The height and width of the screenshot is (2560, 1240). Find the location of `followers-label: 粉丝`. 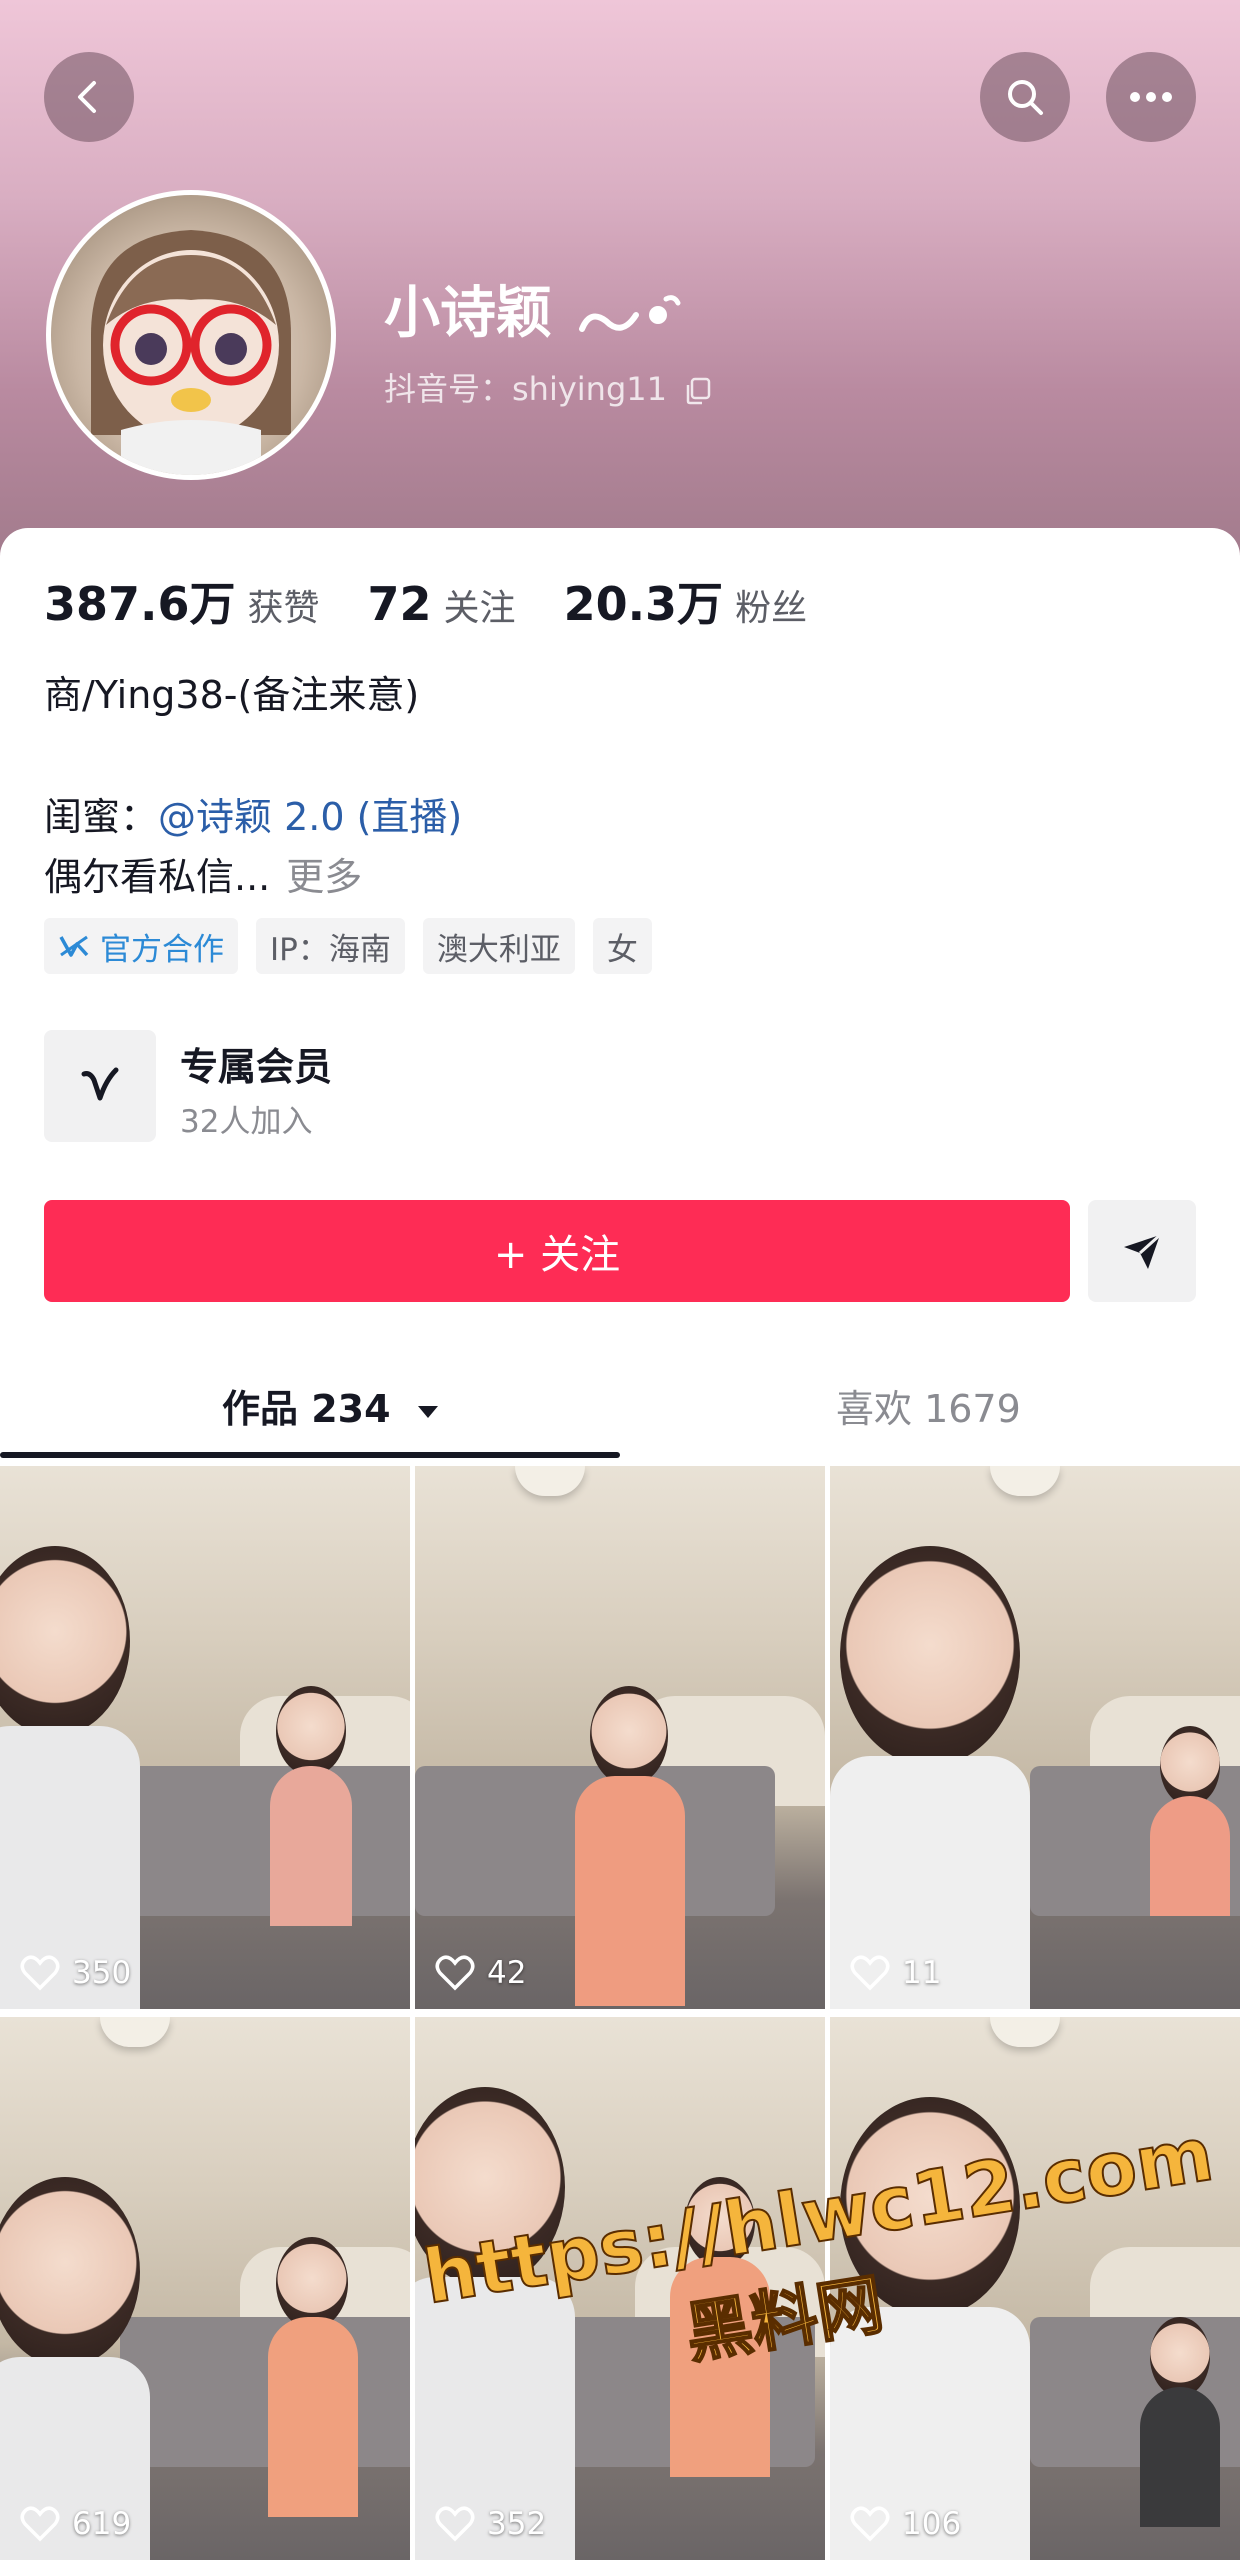

followers-label: 粉丝 is located at coordinates (771, 605).